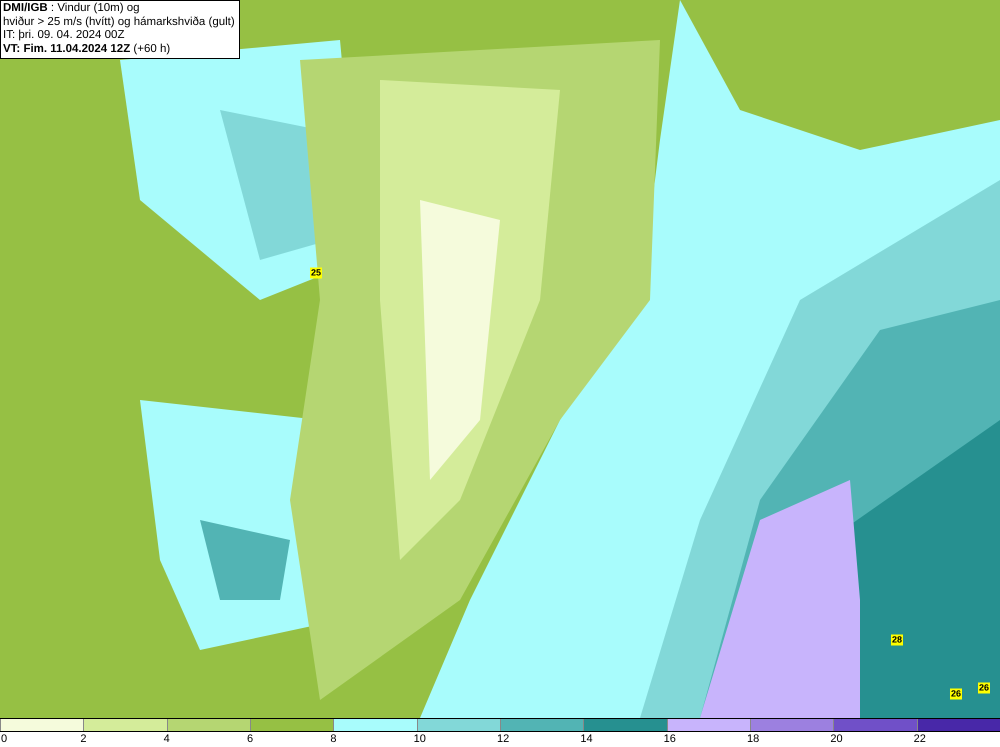 This screenshot has height=747, width=1000. Describe the element at coordinates (897, 640) in the screenshot. I see `gust-label: 28` at that location.